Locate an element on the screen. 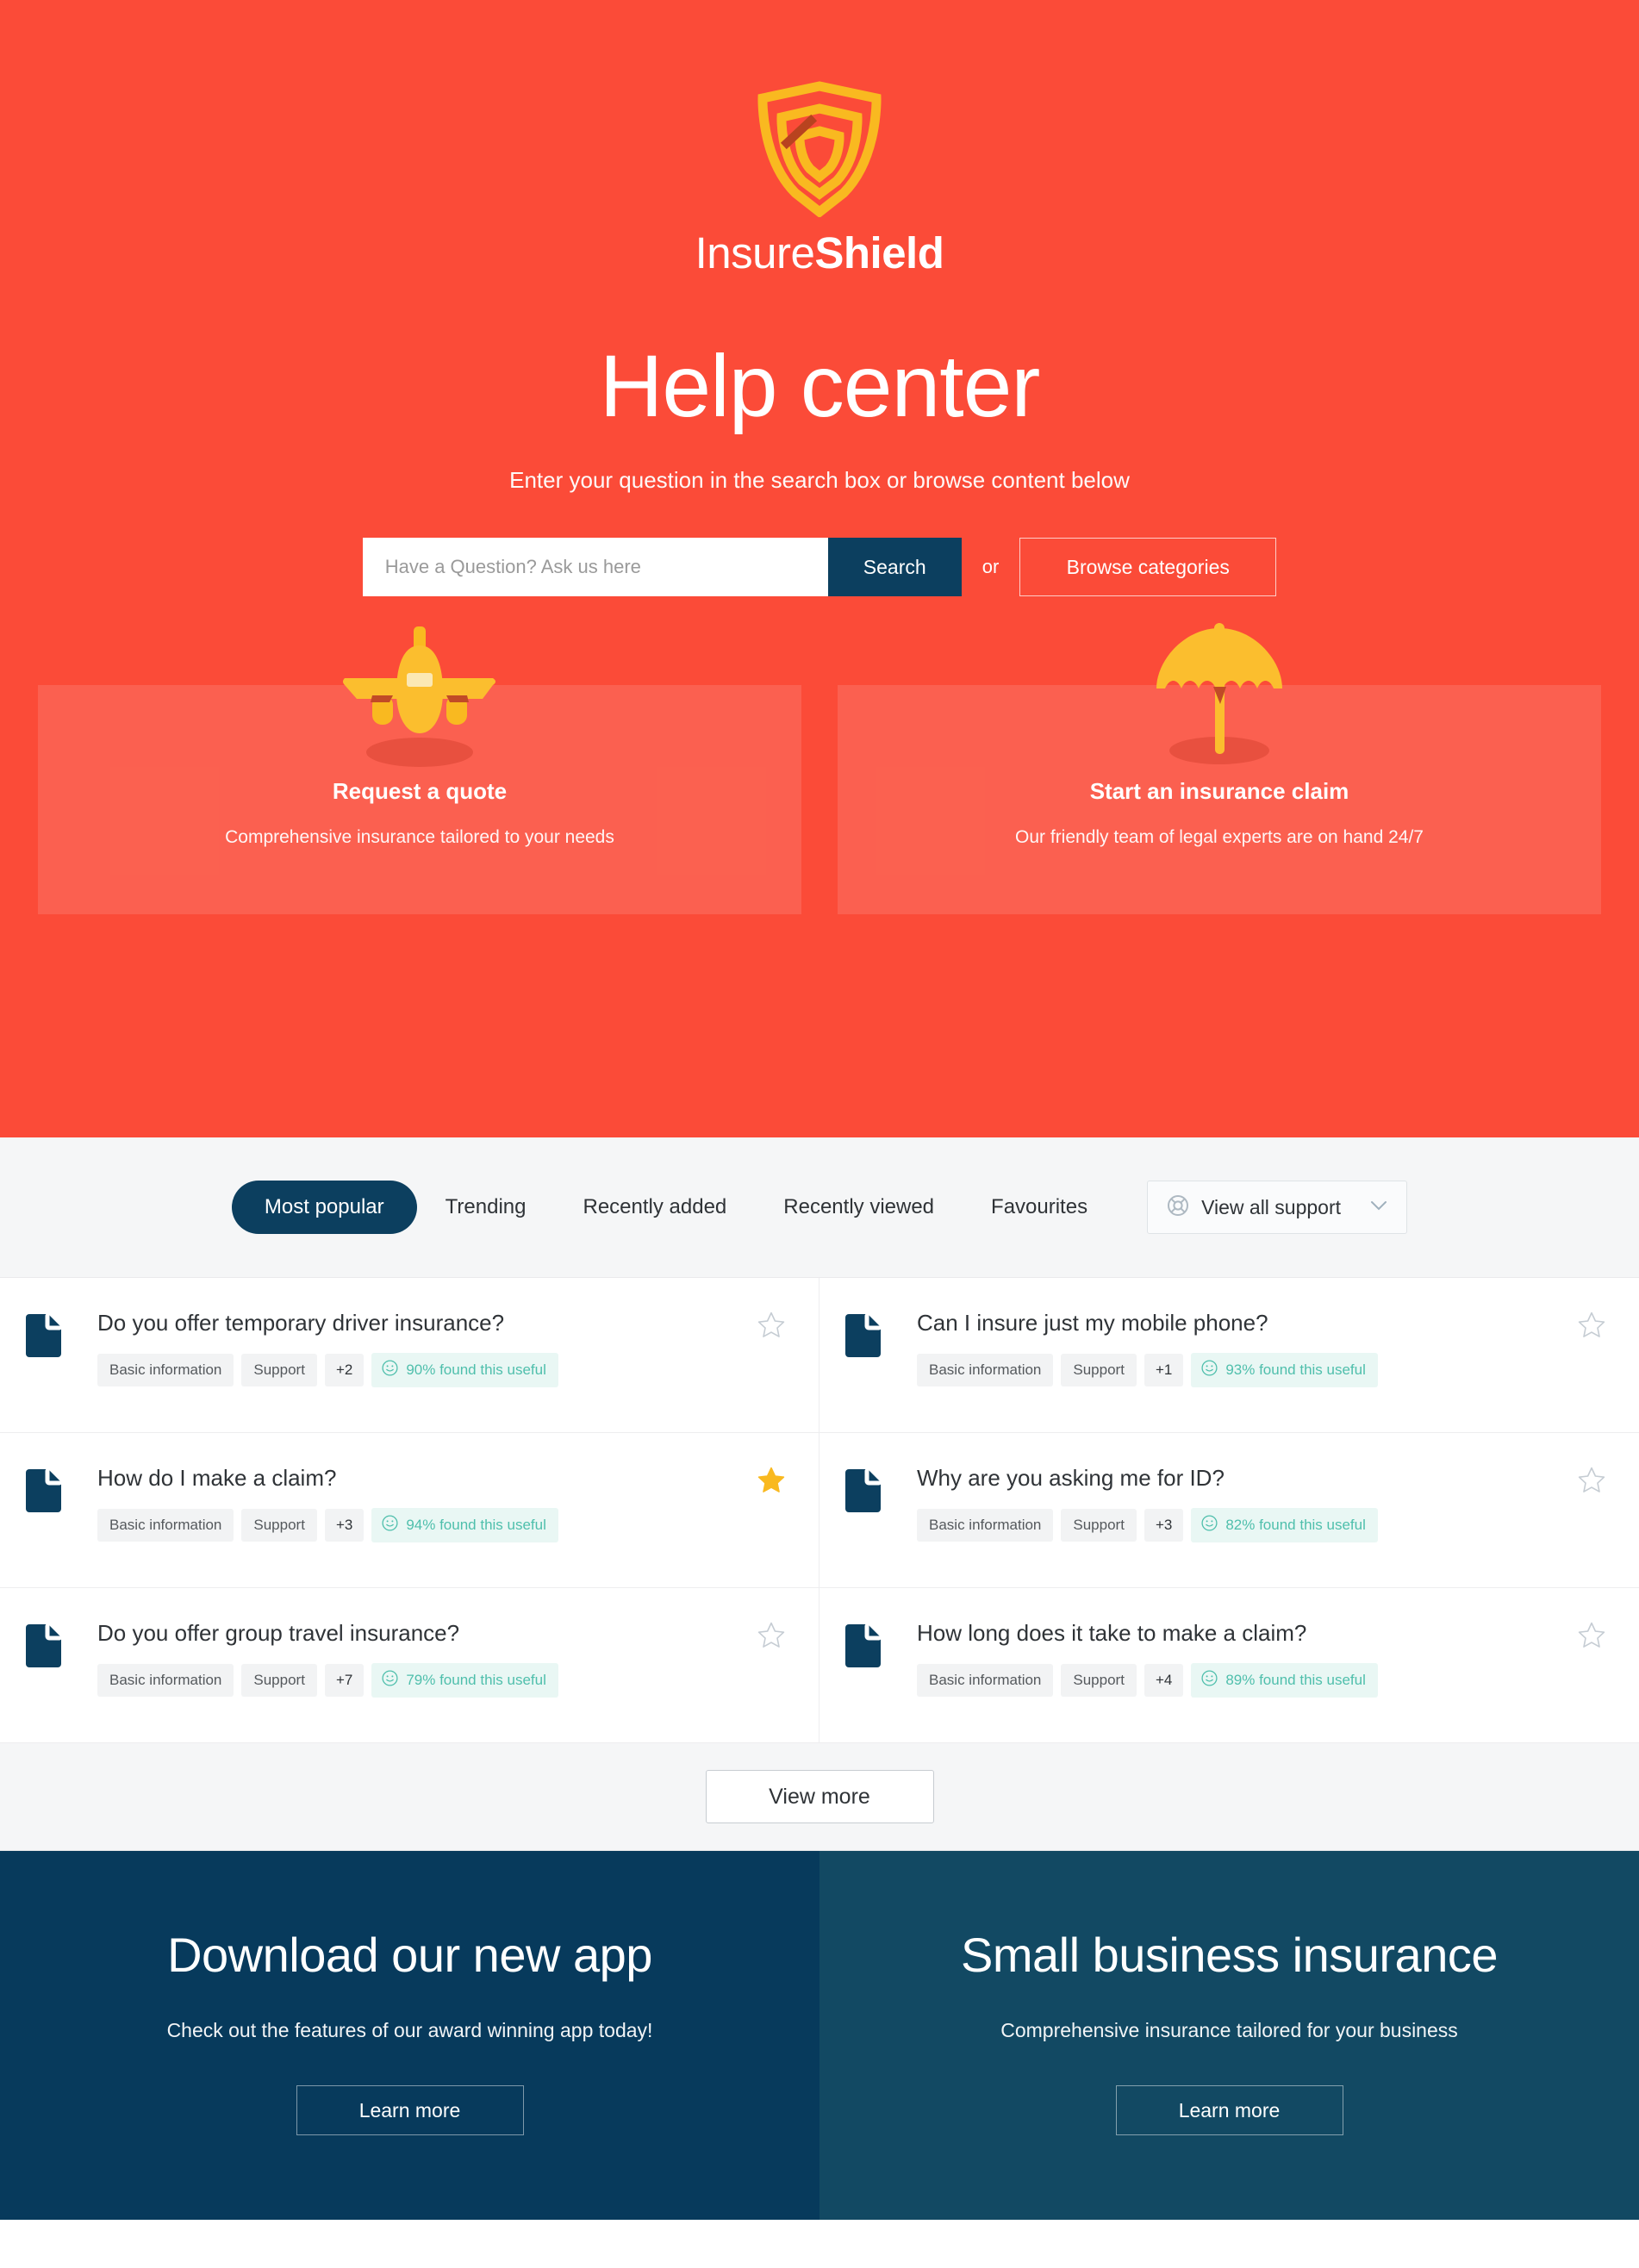  useful-text: 94% found this useful is located at coordinates (476, 1524).